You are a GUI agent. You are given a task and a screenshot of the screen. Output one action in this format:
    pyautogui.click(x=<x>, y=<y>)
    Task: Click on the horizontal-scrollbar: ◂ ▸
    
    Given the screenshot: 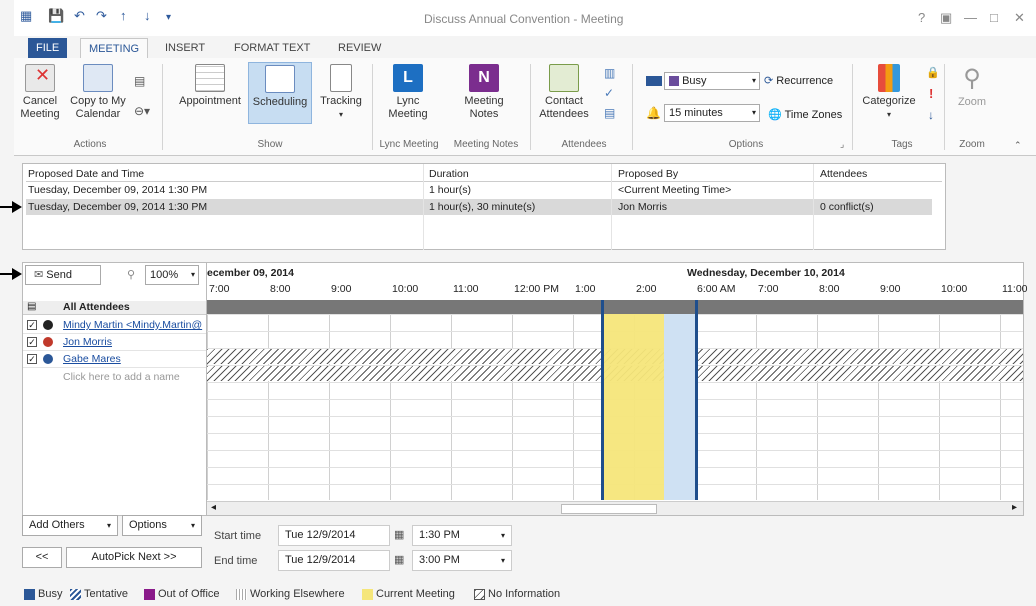 What is the action you would take?
    pyautogui.click(x=615, y=508)
    